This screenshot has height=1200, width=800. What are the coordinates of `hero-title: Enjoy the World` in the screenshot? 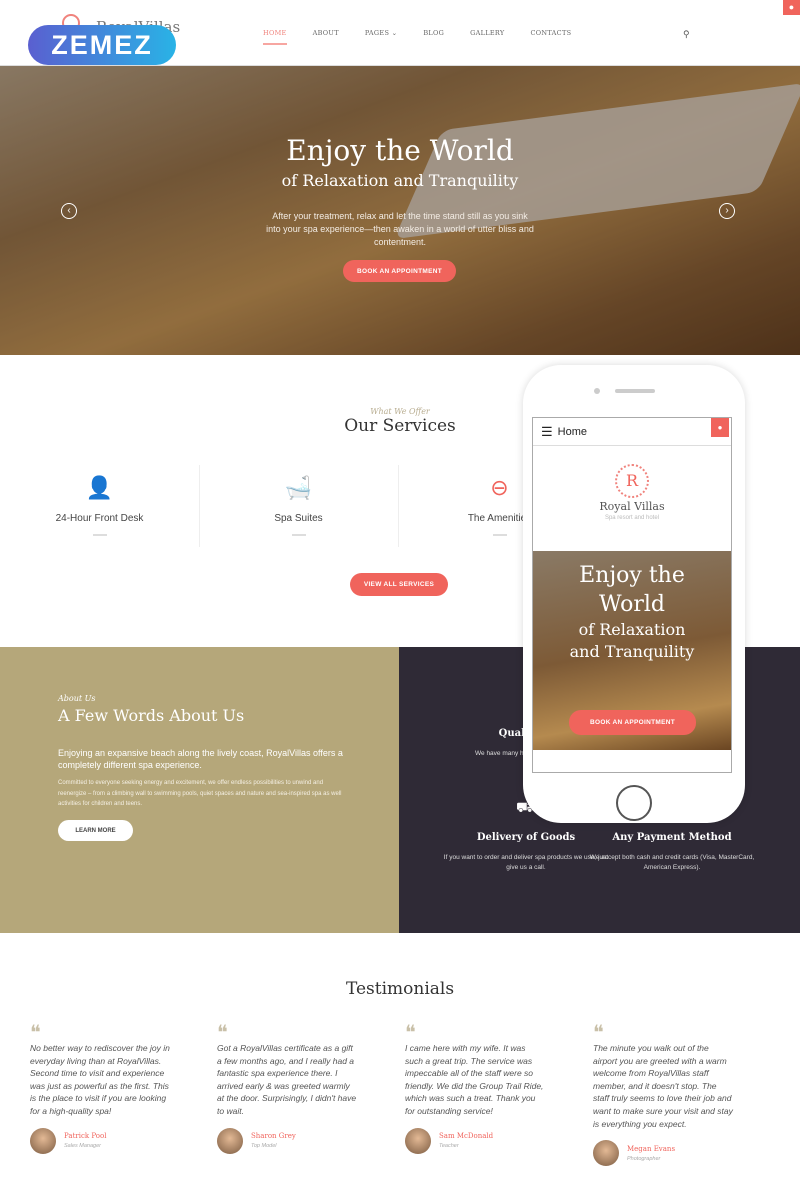 It's located at (400, 150).